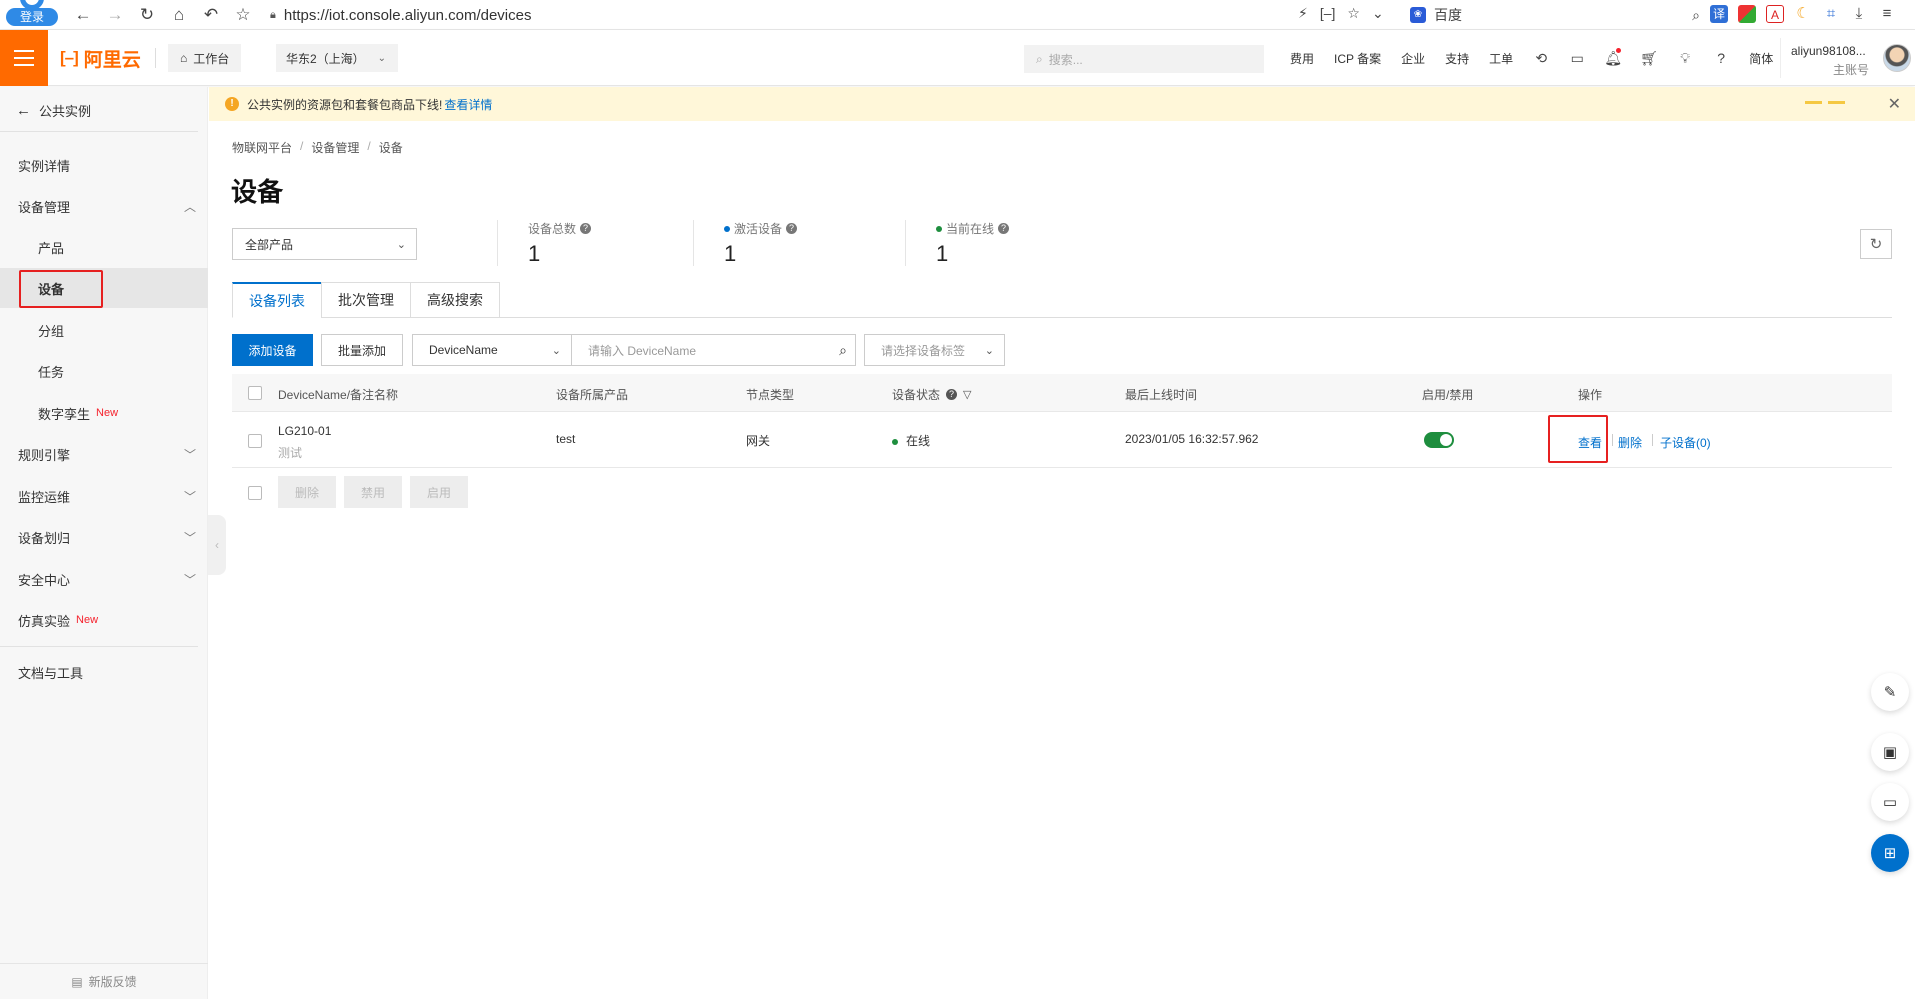  What do you see at coordinates (211, 58) in the screenshot?
I see `workbench-label: 工作台` at bounding box center [211, 58].